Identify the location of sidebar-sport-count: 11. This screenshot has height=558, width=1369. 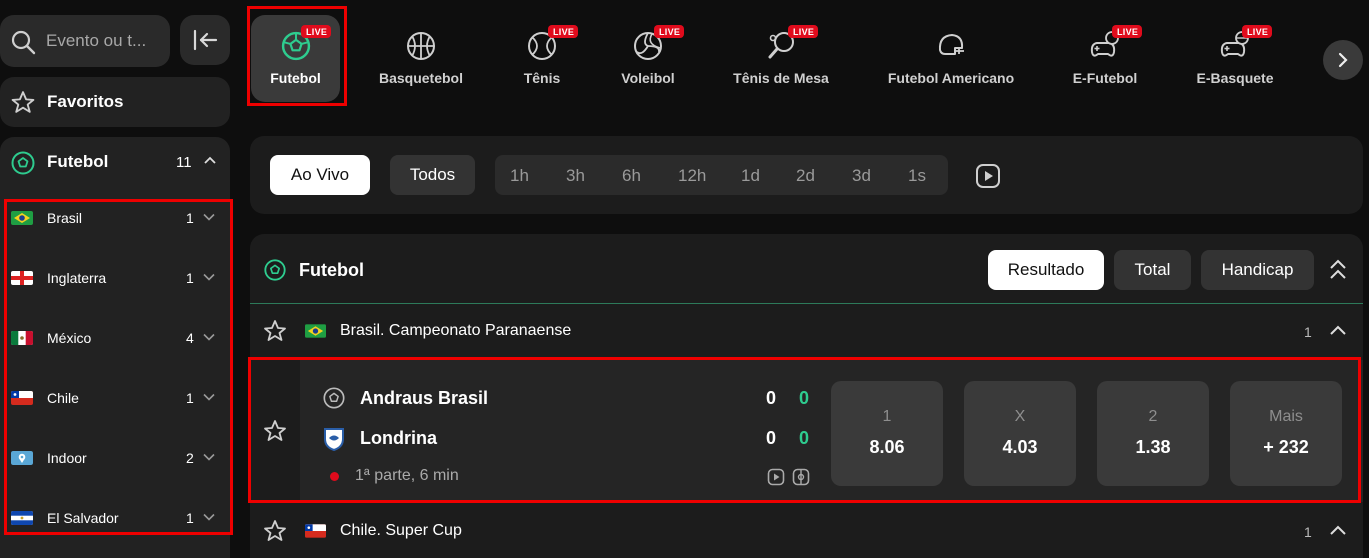
(184, 162).